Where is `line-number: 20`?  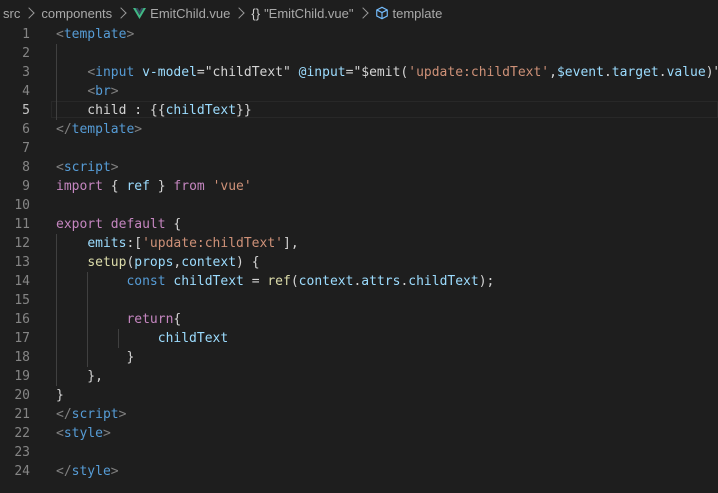 line-number: 20 is located at coordinates (22, 395).